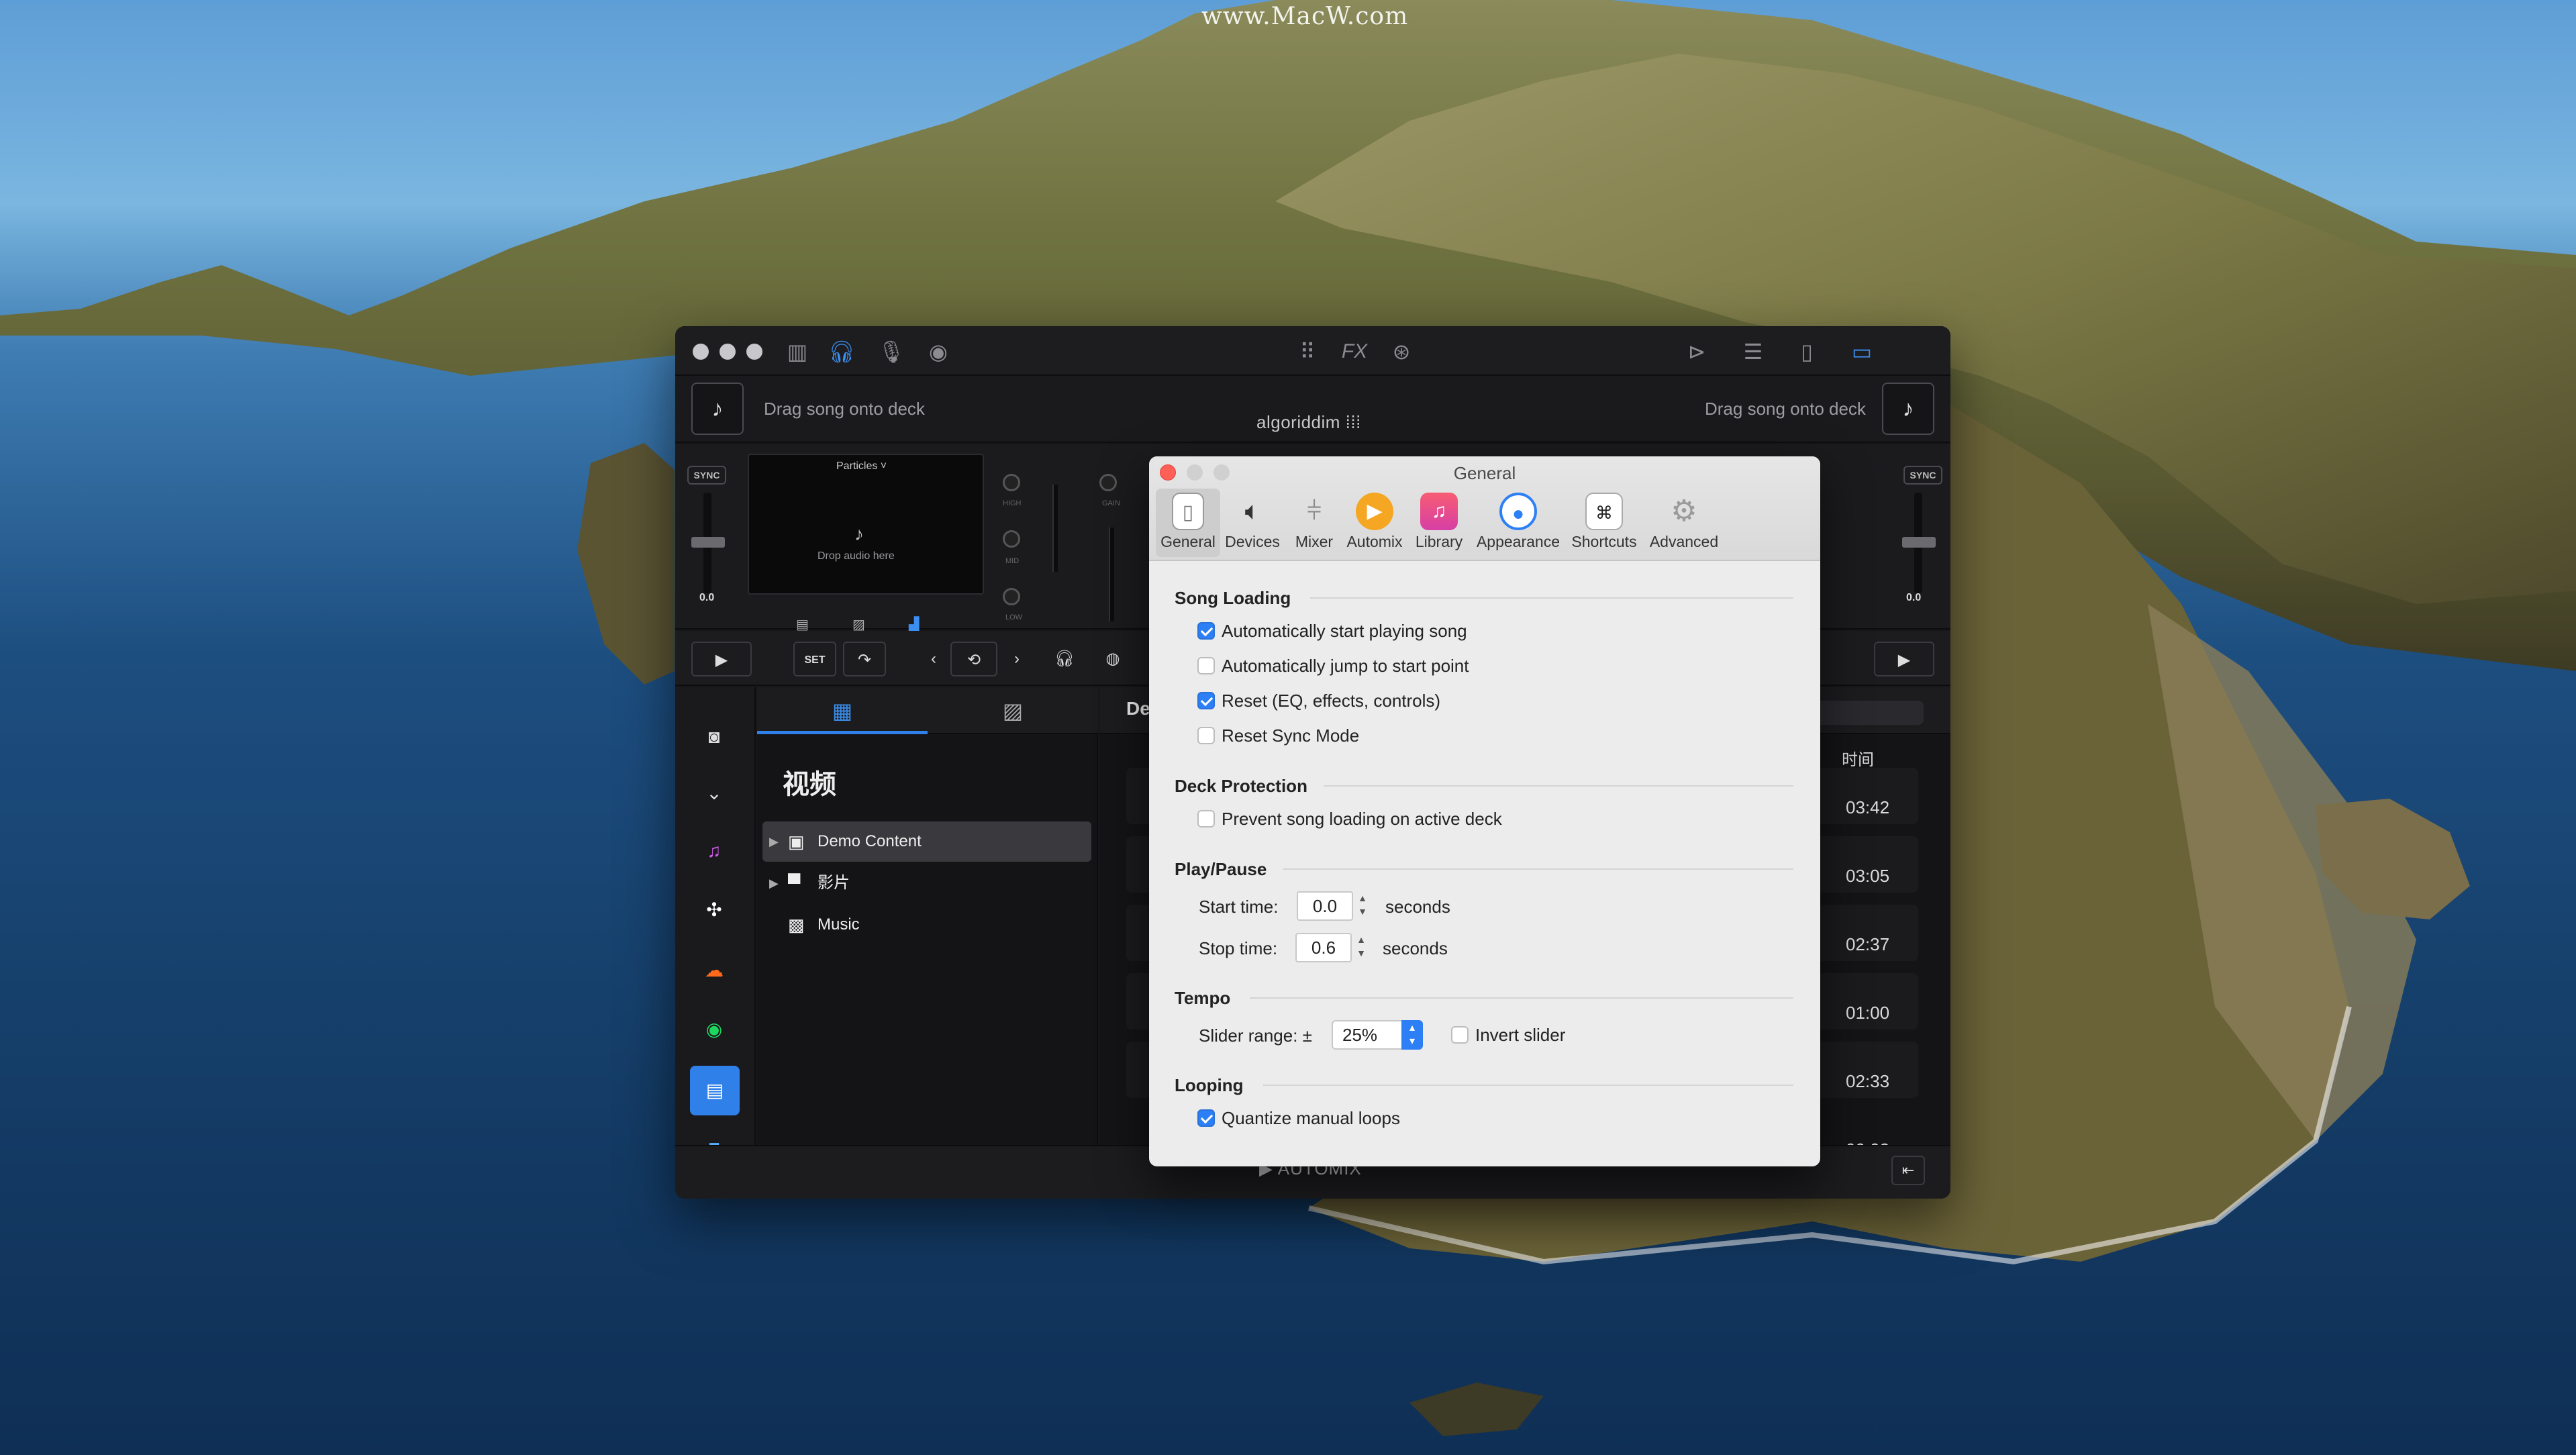  Describe the element at coordinates (1252, 511) in the screenshot. I see `devices-icon: 🔈︎` at that location.